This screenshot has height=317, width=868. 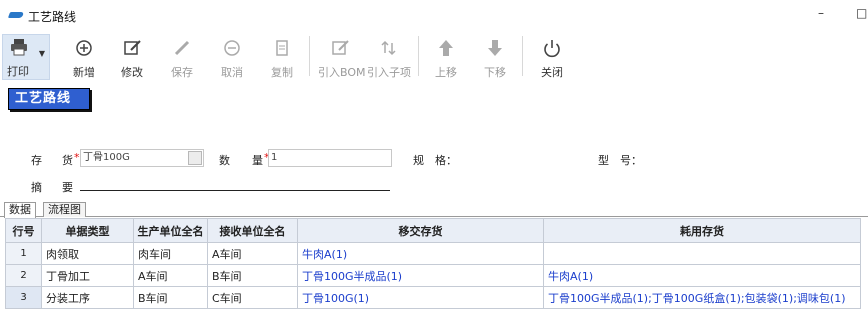 I want to click on consume-cell: 丁骨100G半成品(1);丁骨100G纸盒(1);包装袋(1);调味包(1), so click(x=702, y=297).